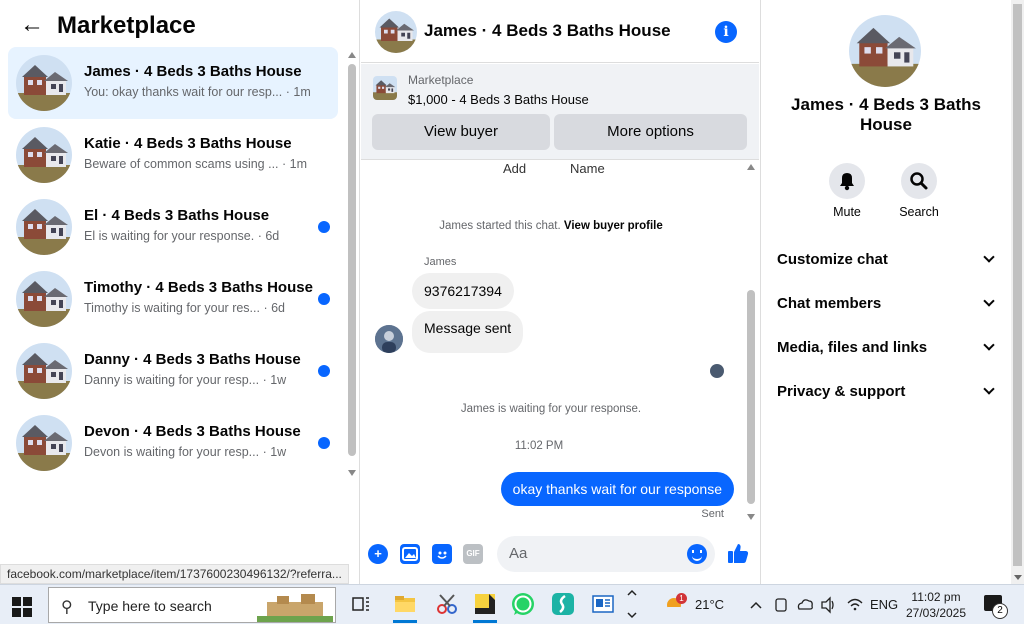  I want to click on details-section-media-files-and-links: Media, files and links, so click(888, 360).